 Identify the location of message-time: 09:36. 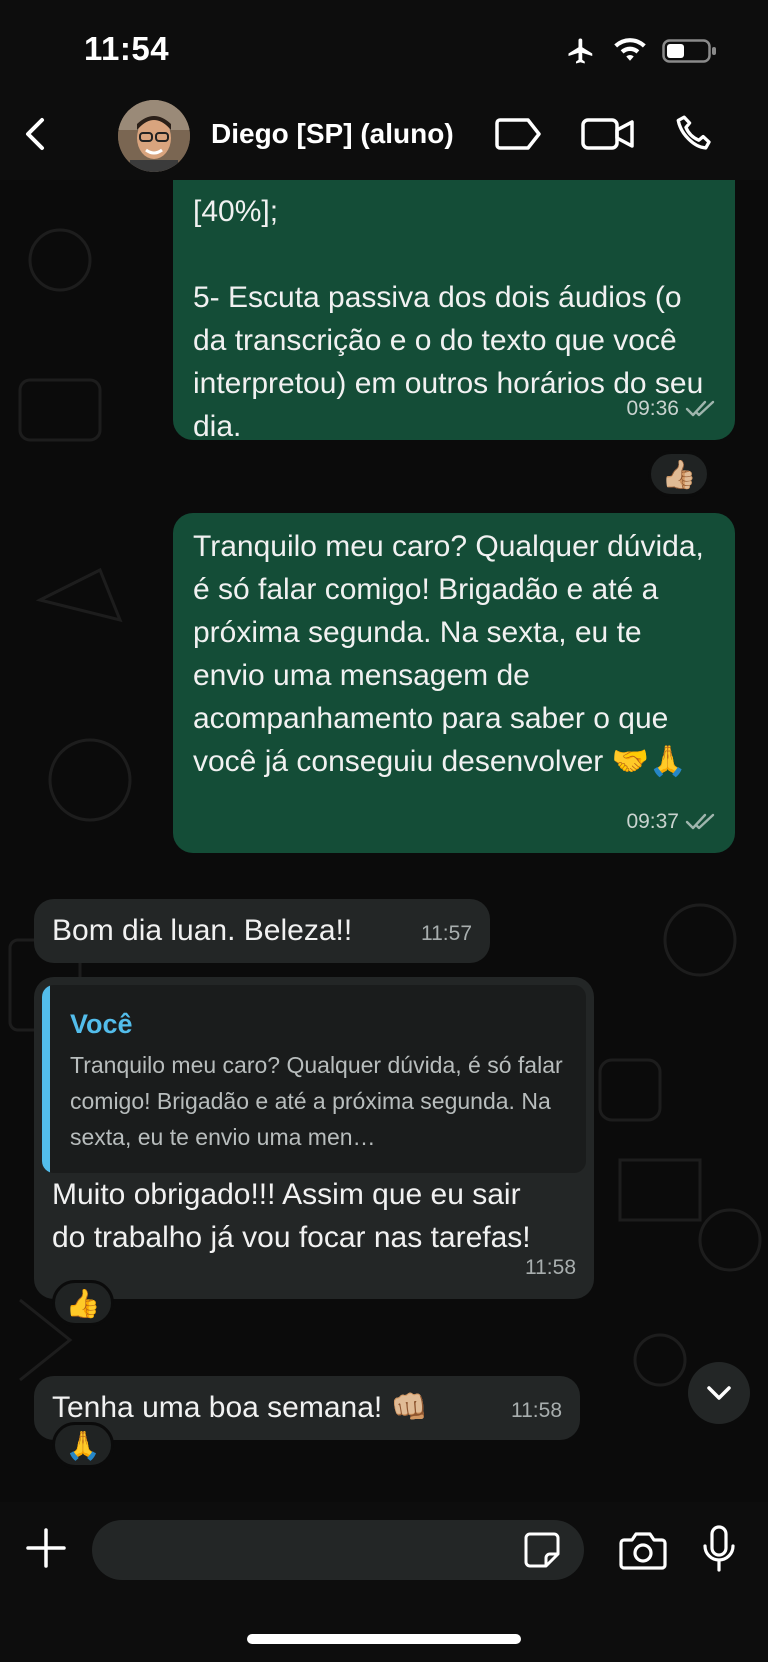
(652, 408).